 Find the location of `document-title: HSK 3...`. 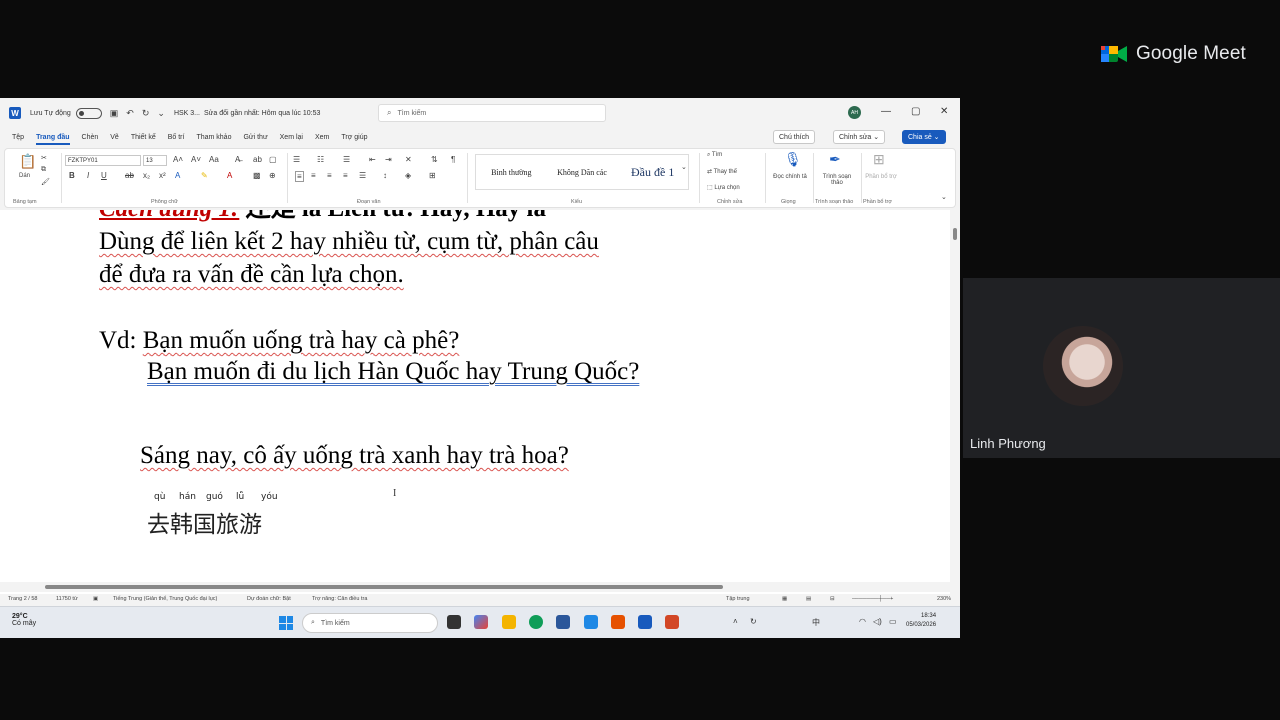

document-title: HSK 3... is located at coordinates (187, 113).